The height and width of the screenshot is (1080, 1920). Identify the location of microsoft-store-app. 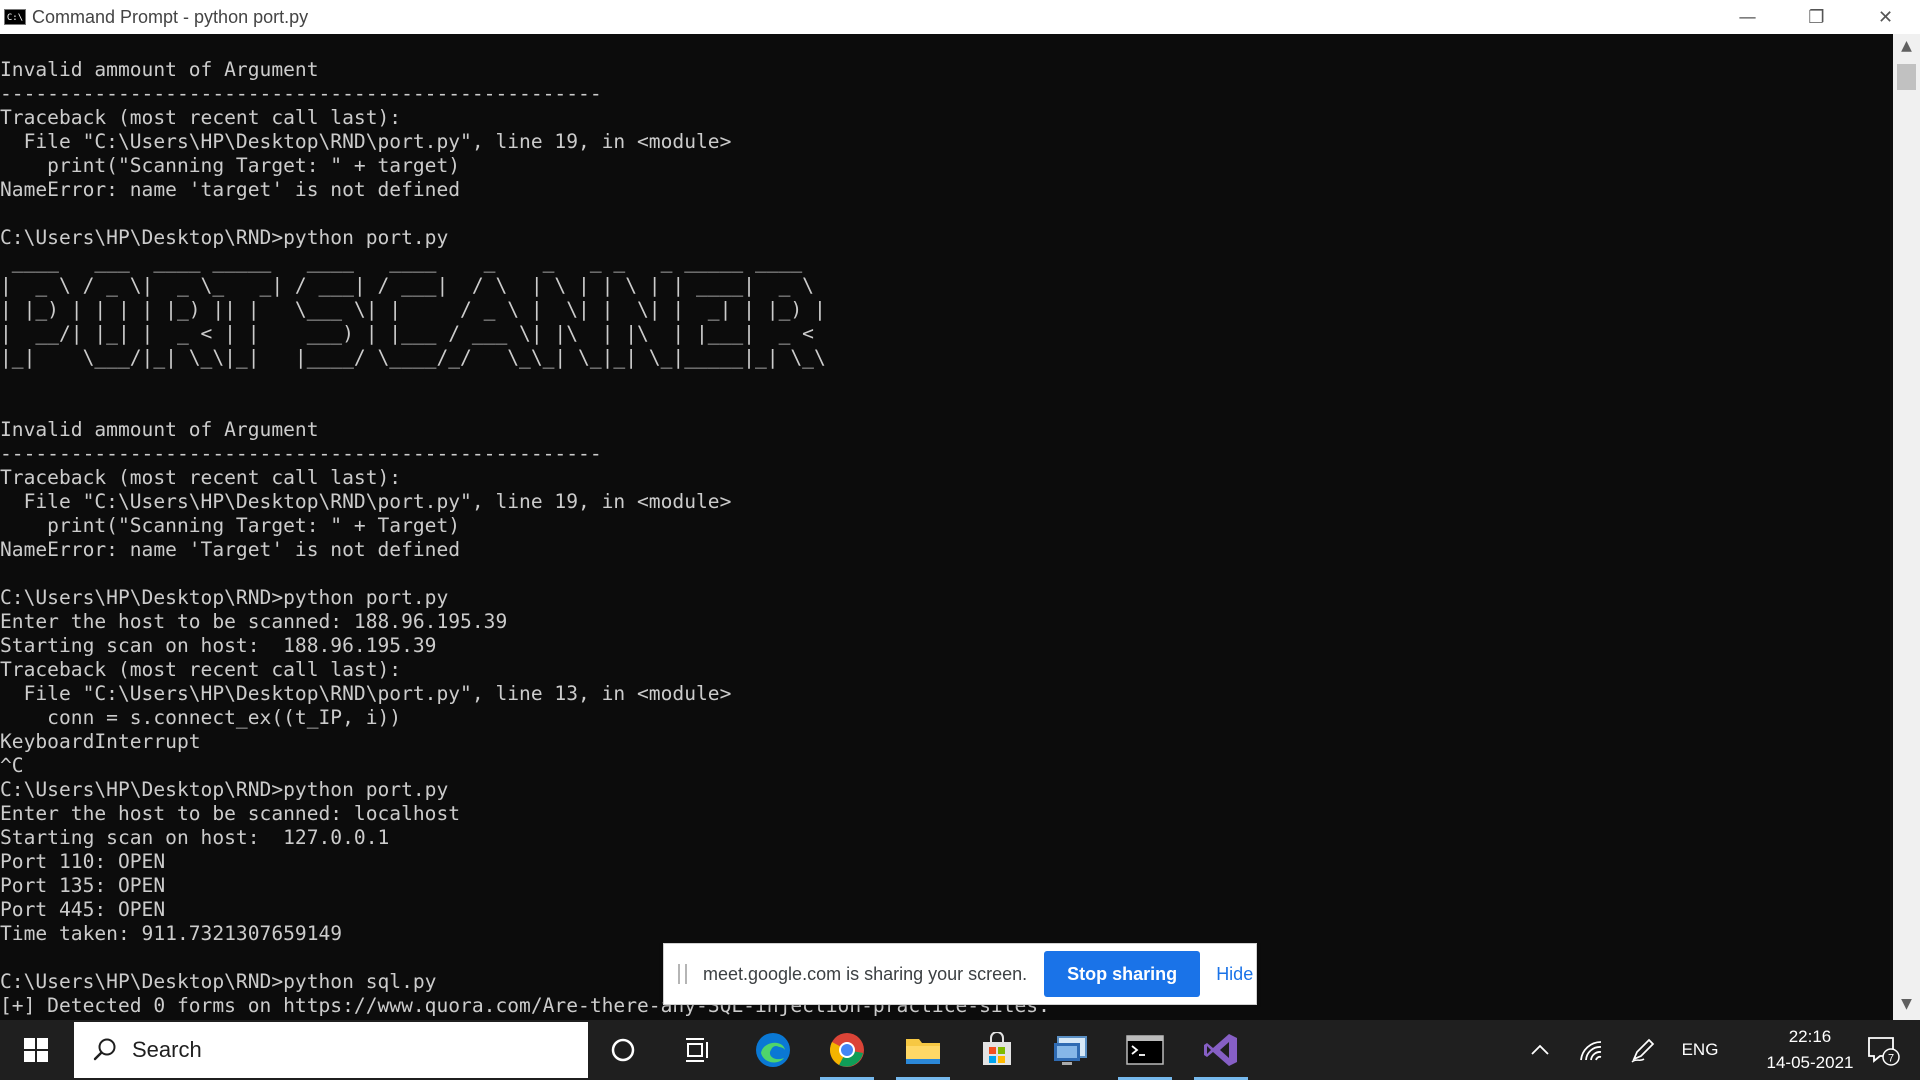
(997, 1050).